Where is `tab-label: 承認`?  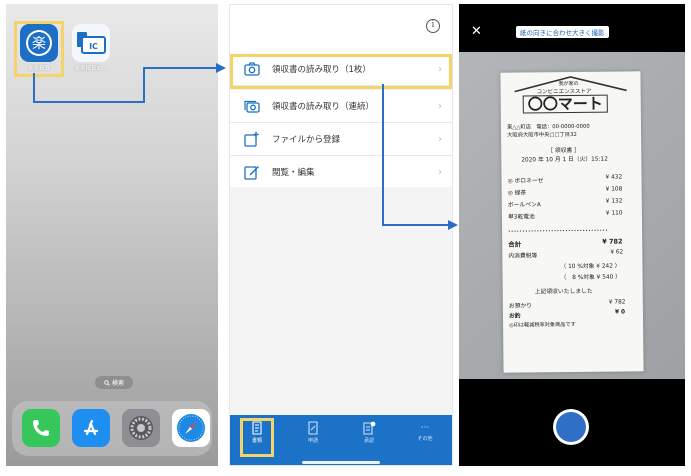
tab-label: 承認 is located at coordinates (368, 441).